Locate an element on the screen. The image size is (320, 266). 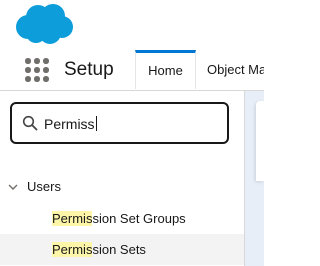
section-users: Users is located at coordinates (122, 188).